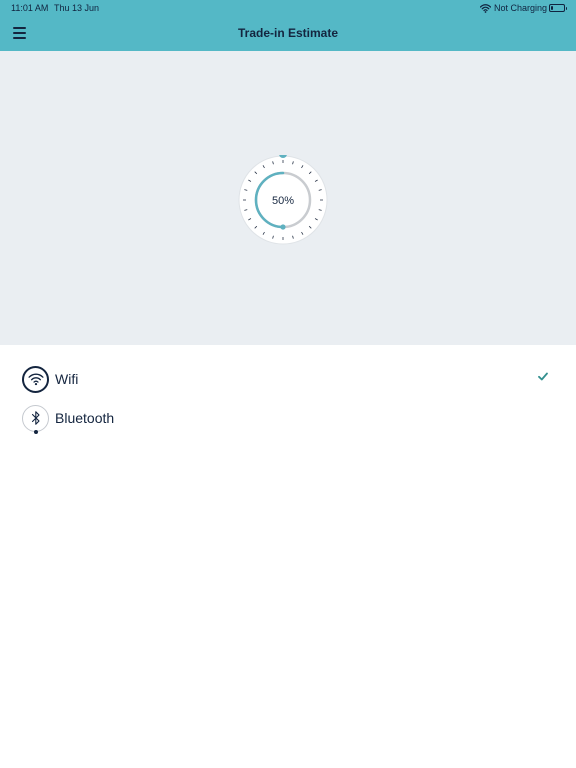 Image resolution: width=576 pixels, height=768 pixels. Describe the element at coordinates (283, 227) in the screenshot. I see `gauge-progress-knob` at that location.